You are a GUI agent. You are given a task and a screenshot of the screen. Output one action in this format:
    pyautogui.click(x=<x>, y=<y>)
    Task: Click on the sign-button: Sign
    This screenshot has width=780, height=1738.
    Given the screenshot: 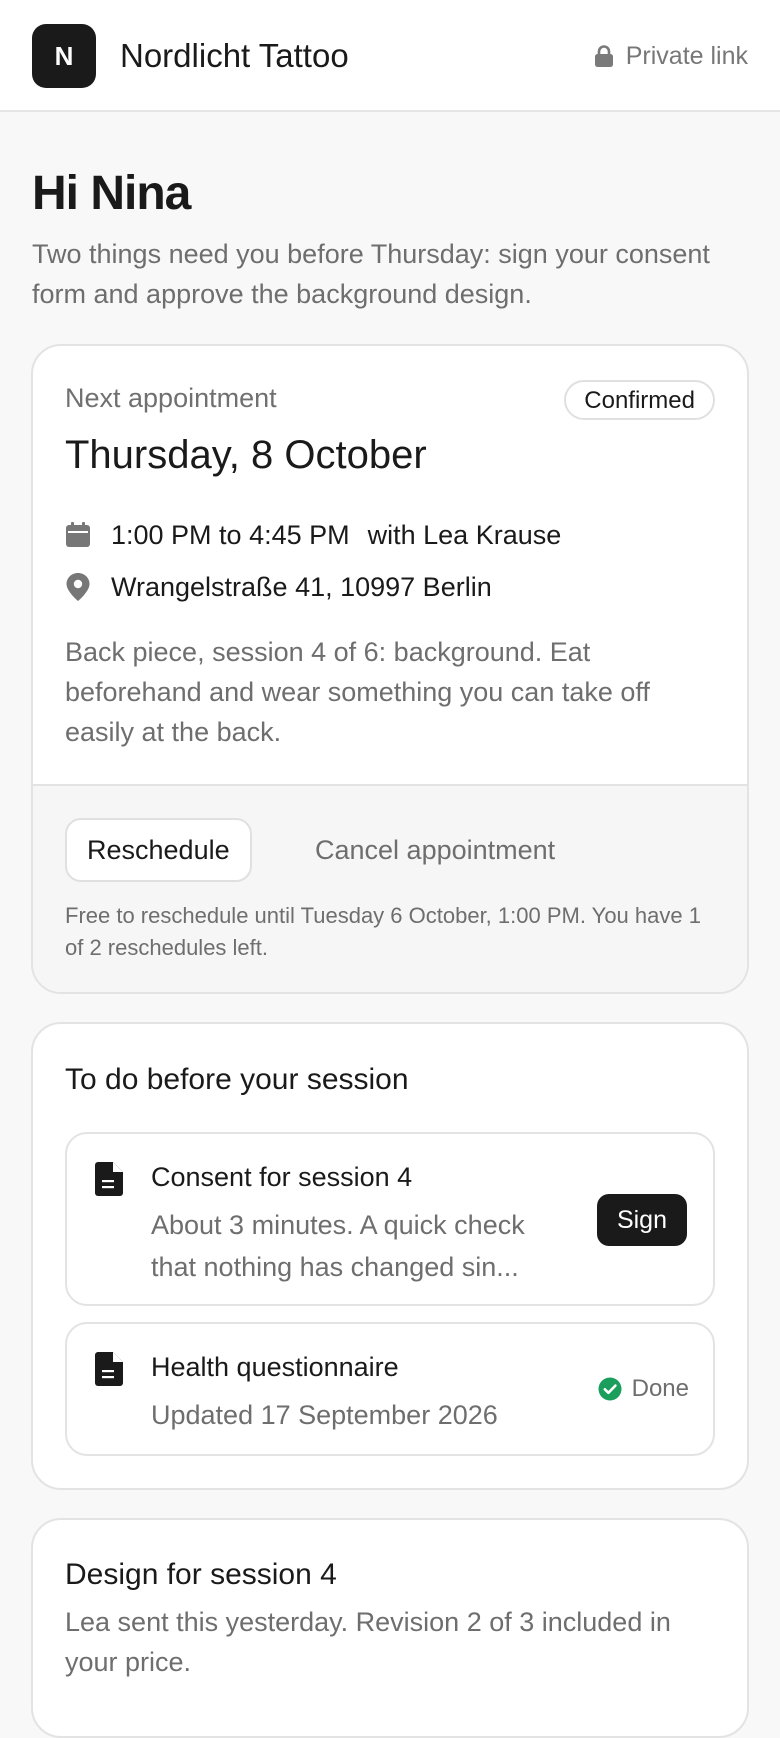 What is the action you would take?
    pyautogui.click(x=641, y=1220)
    